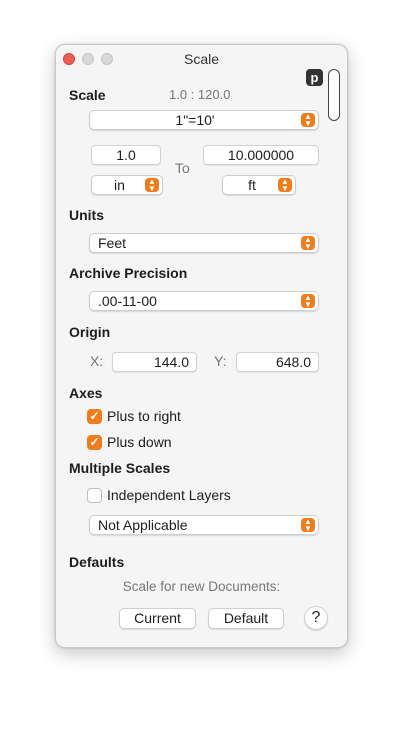 The height and width of the screenshot is (740, 400). Describe the element at coordinates (204, 525) in the screenshot. I see `multiple-scales-popup: Not Applicable ▲ ▼` at that location.